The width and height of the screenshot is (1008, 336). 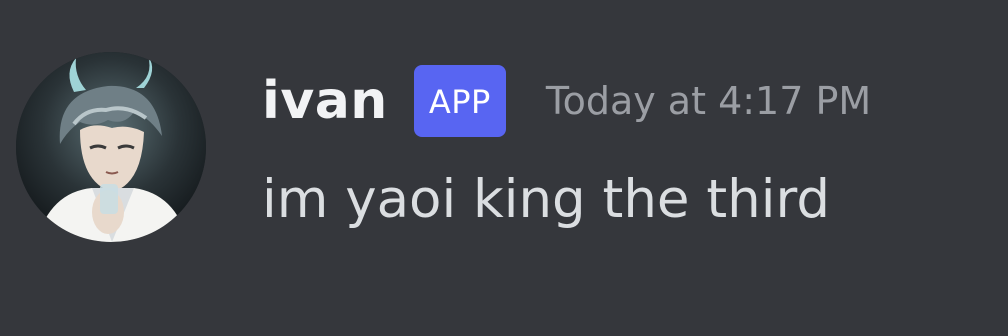 What do you see at coordinates (459, 101) in the screenshot?
I see `app-badge: APP` at bounding box center [459, 101].